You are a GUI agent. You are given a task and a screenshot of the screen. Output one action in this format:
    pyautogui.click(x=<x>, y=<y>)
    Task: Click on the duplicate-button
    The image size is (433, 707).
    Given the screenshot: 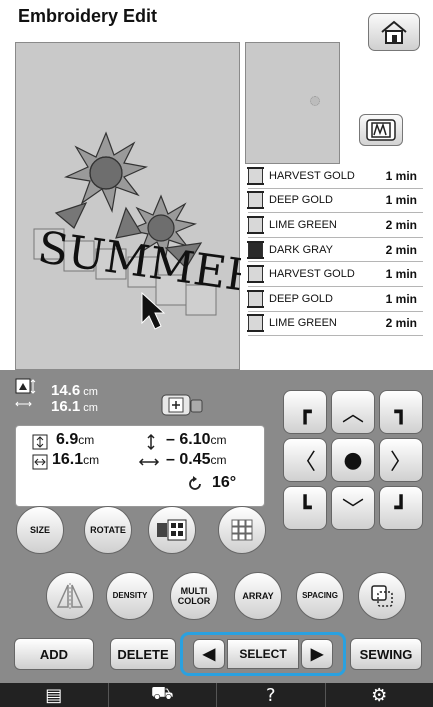 What is the action you would take?
    pyautogui.click(x=382, y=596)
    